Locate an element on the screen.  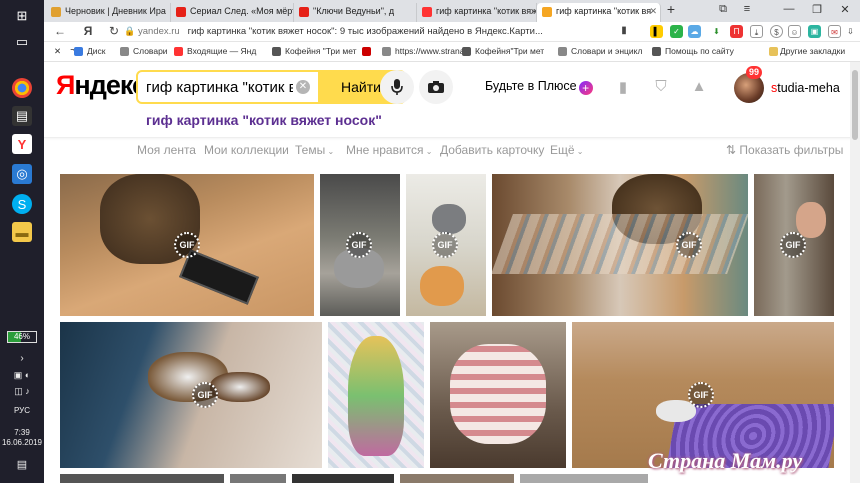
coffee-icon is located at coordinates (276, 51).